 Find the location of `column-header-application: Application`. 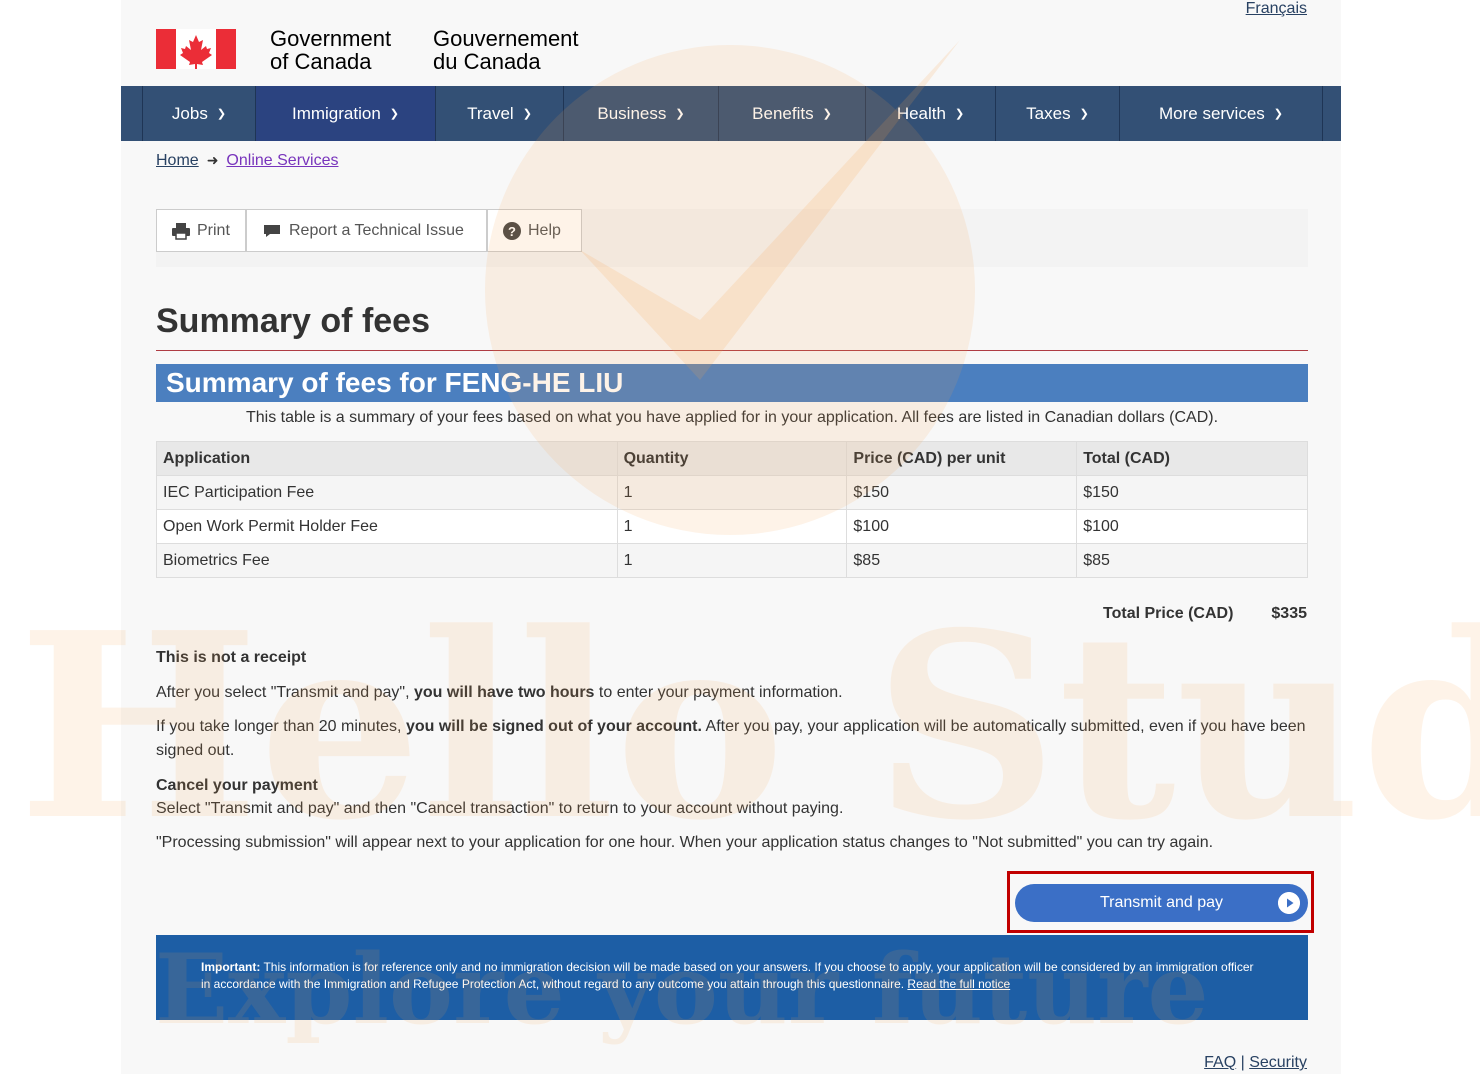

column-header-application: Application is located at coordinates (387, 458).